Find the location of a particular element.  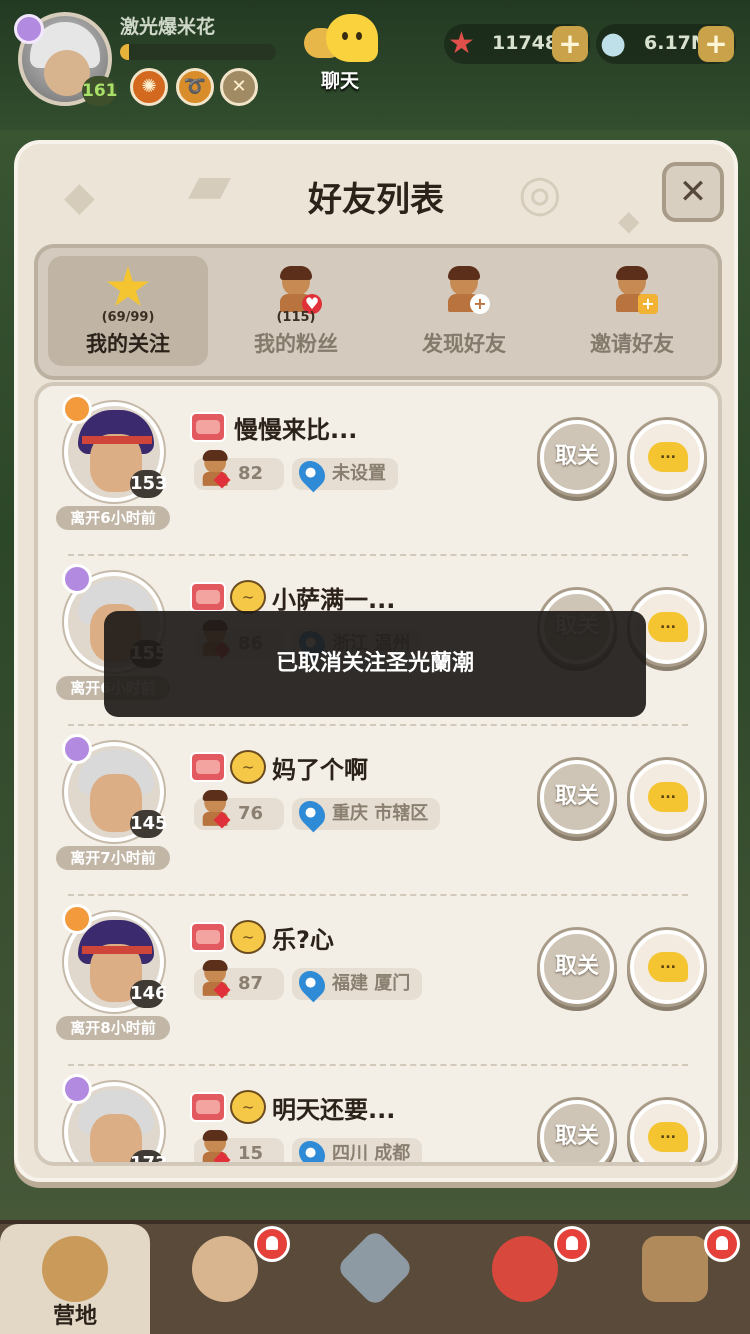

player-level-badge: 161 is located at coordinates (100, 91).